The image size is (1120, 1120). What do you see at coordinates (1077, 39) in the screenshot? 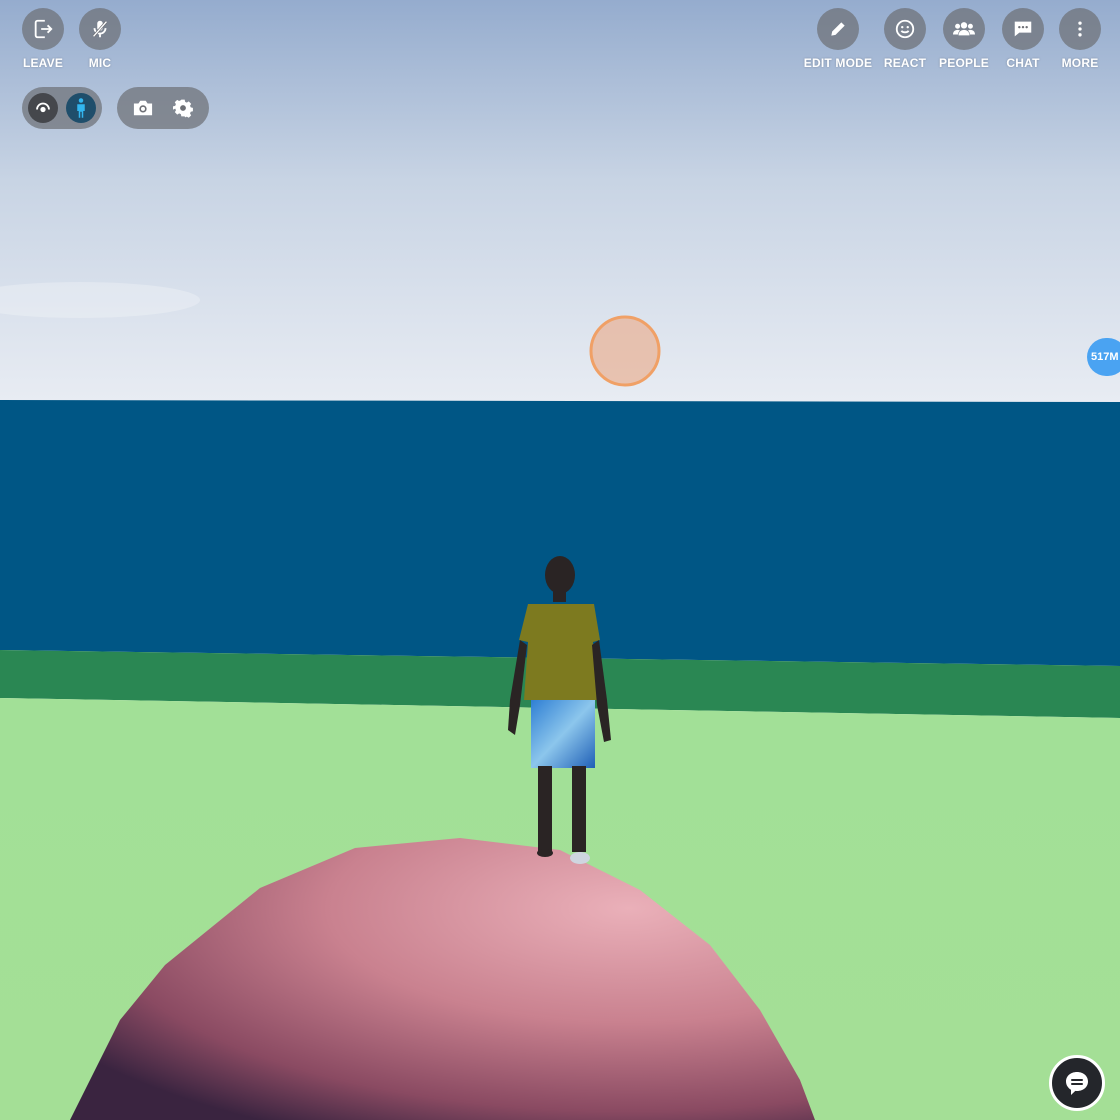
I see `more-button: MORE` at bounding box center [1077, 39].